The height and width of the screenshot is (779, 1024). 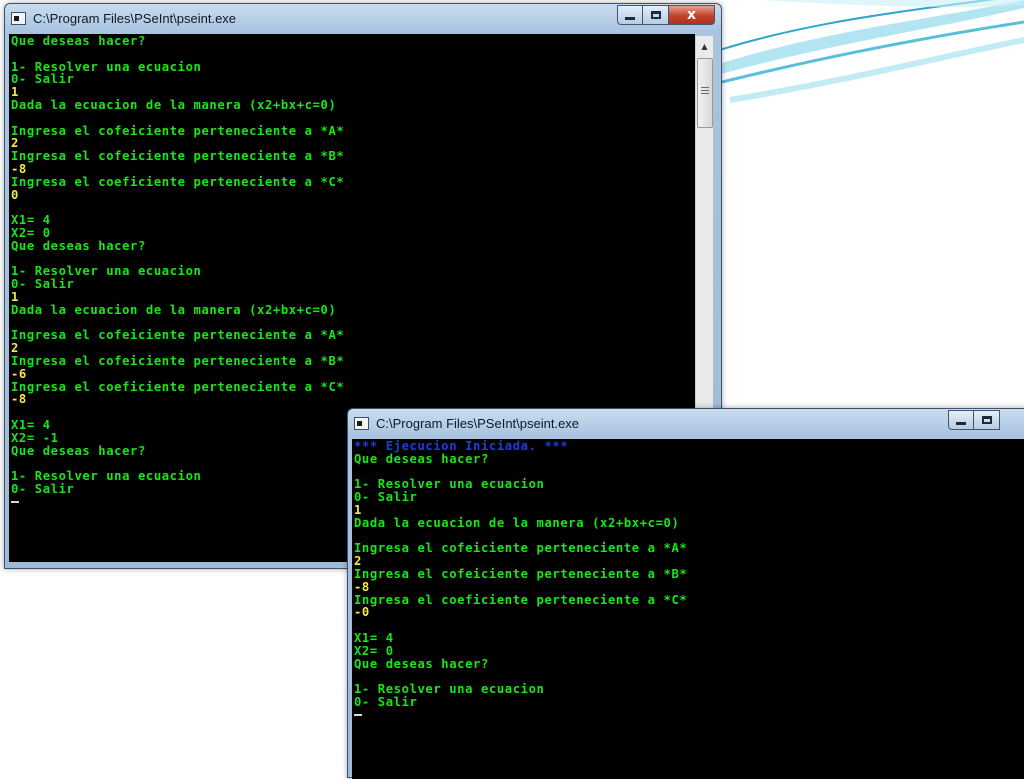 I want to click on console-line: 2, so click(x=15, y=348).